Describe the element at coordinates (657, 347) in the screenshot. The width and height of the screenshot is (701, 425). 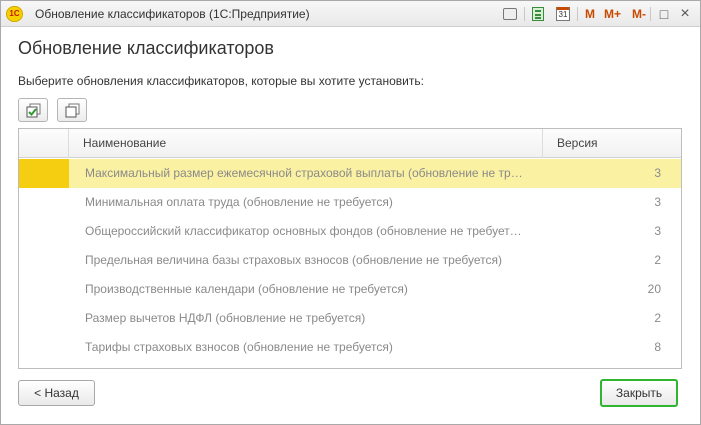
I see `row-version: 8` at that location.